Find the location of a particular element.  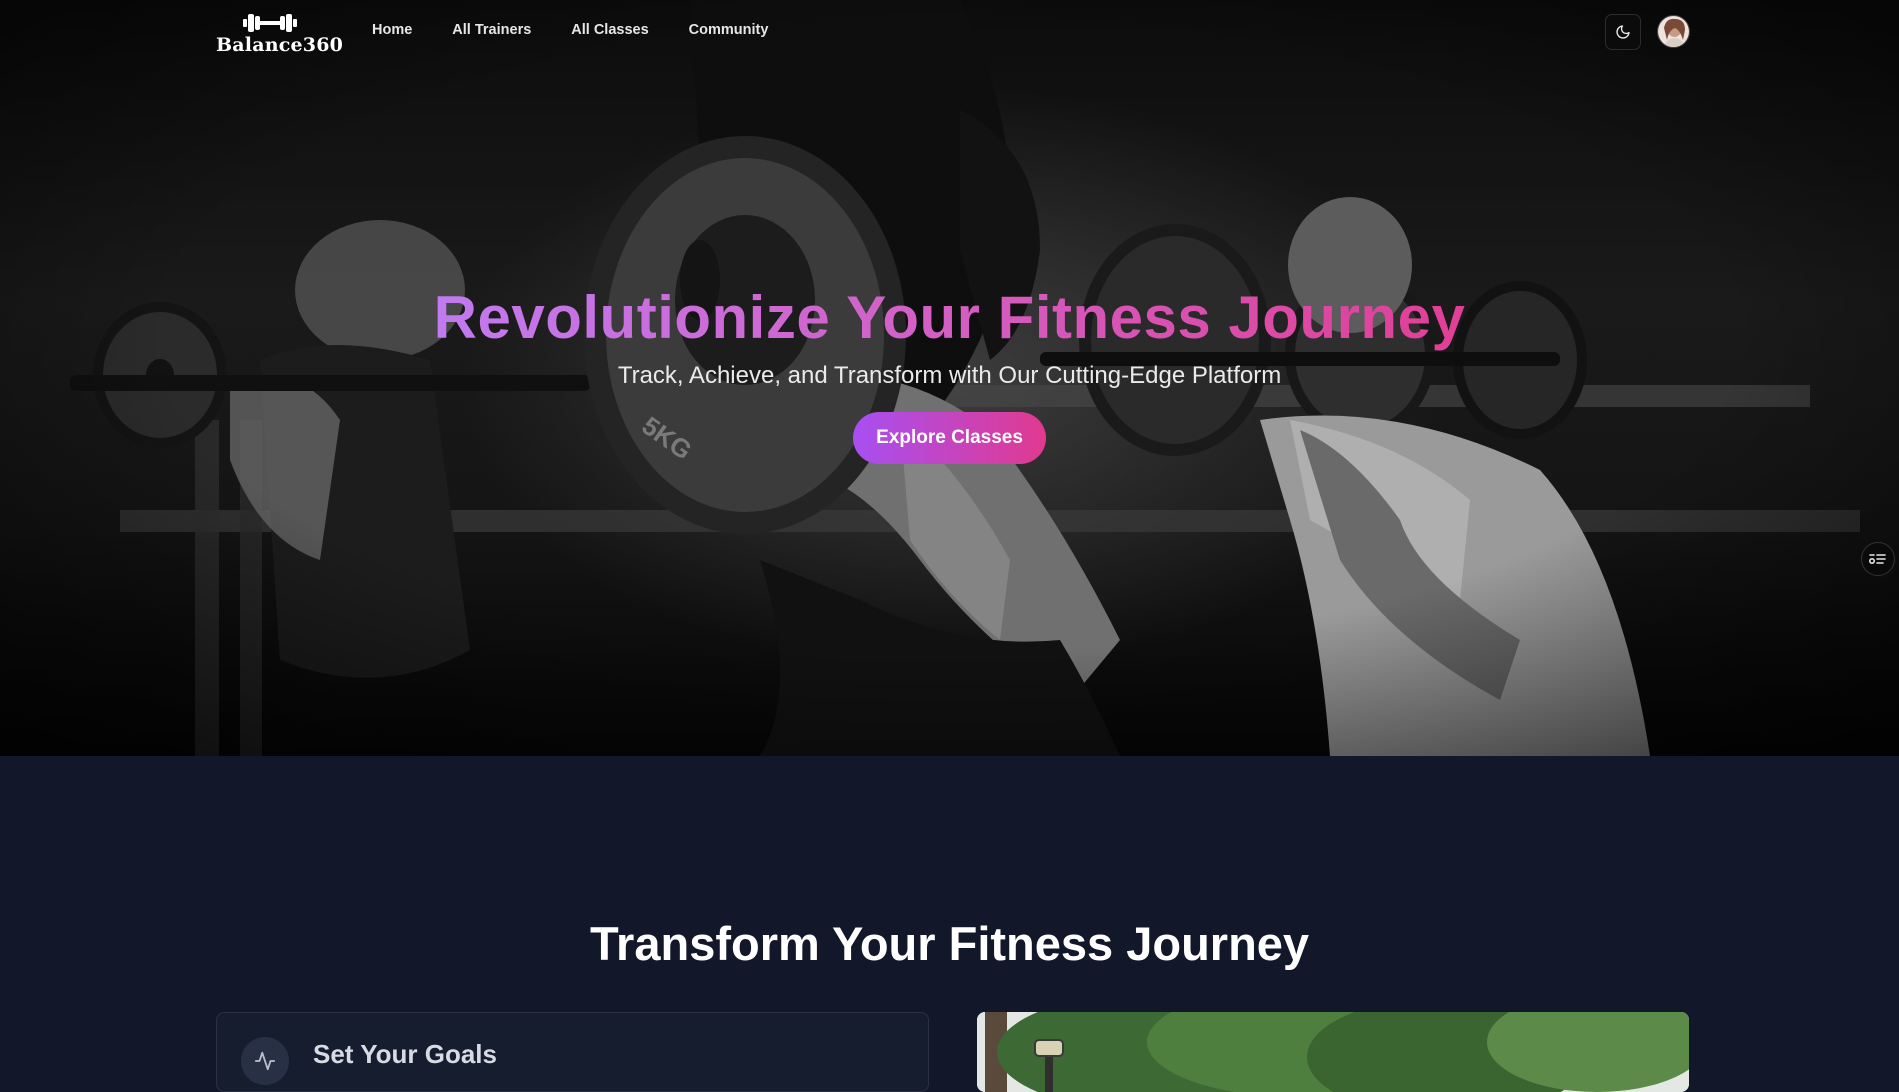

side-panel-toggle is located at coordinates (1878, 559).